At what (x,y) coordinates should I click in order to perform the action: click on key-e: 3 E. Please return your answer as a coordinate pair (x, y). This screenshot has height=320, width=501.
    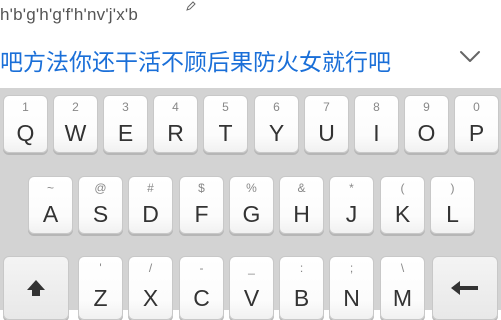
    Looking at the image, I should click on (125, 124).